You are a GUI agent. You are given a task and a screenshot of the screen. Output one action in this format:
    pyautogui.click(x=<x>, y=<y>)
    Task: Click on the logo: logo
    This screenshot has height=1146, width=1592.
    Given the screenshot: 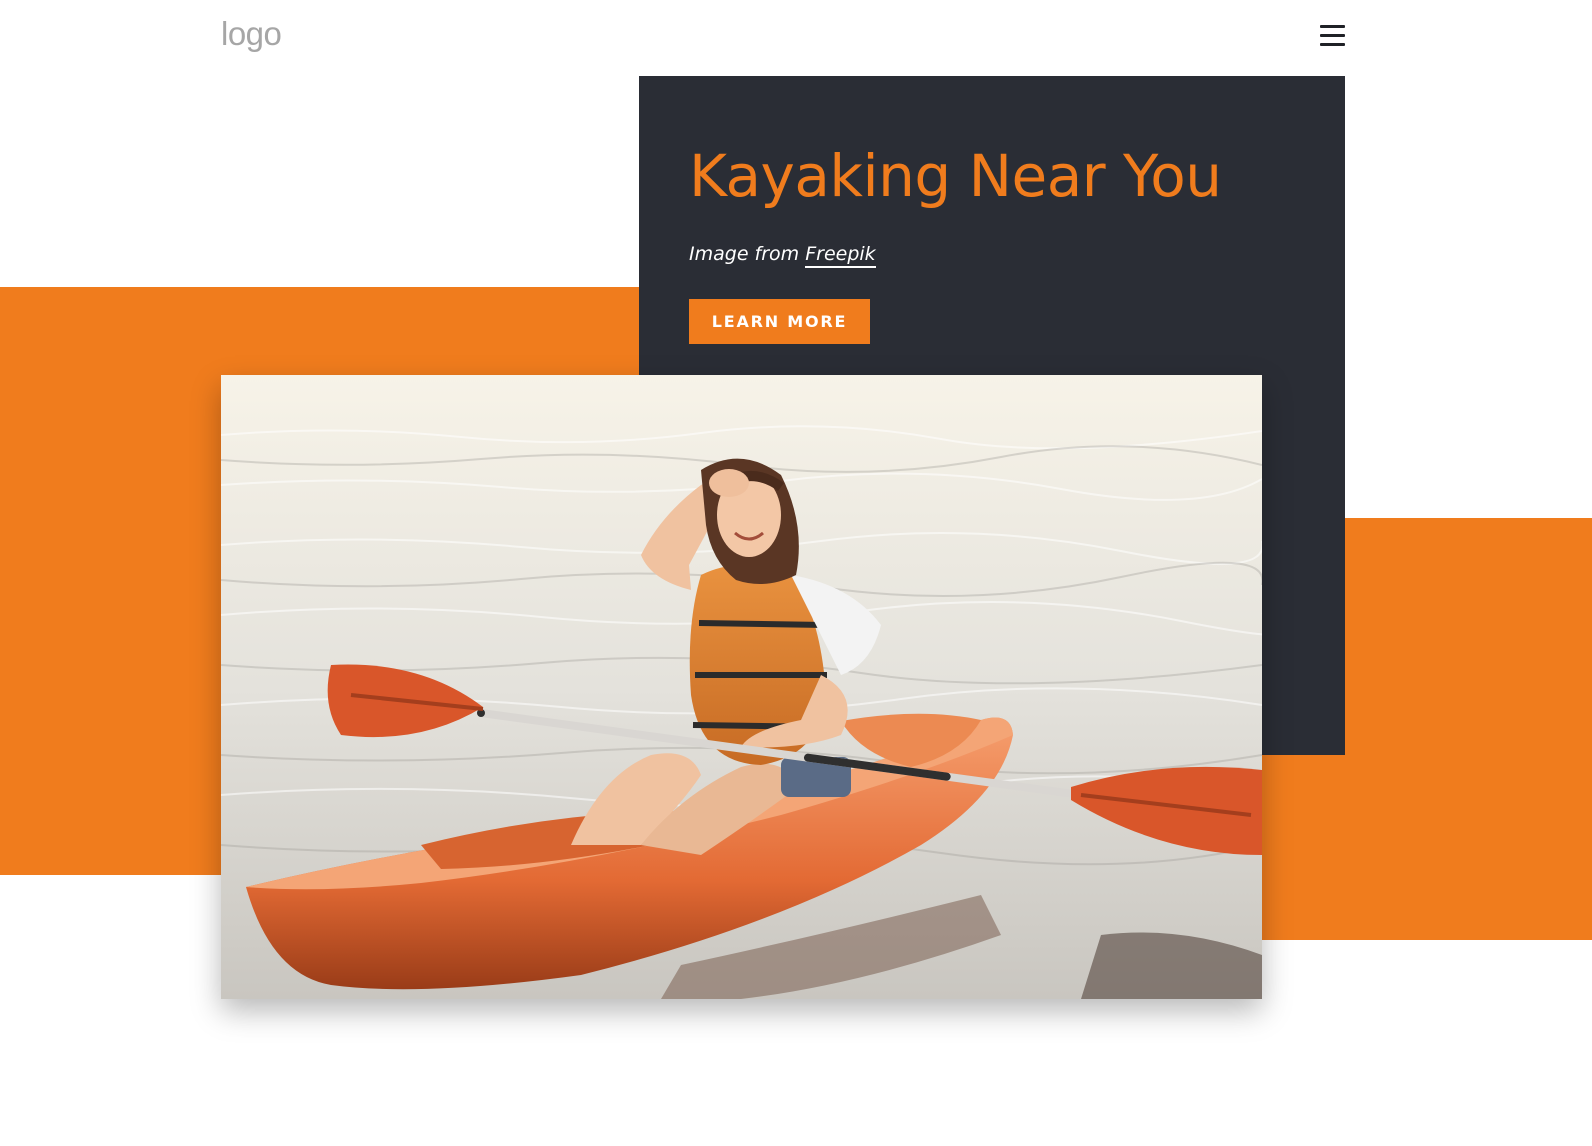 What is the action you would take?
    pyautogui.click(x=251, y=34)
    